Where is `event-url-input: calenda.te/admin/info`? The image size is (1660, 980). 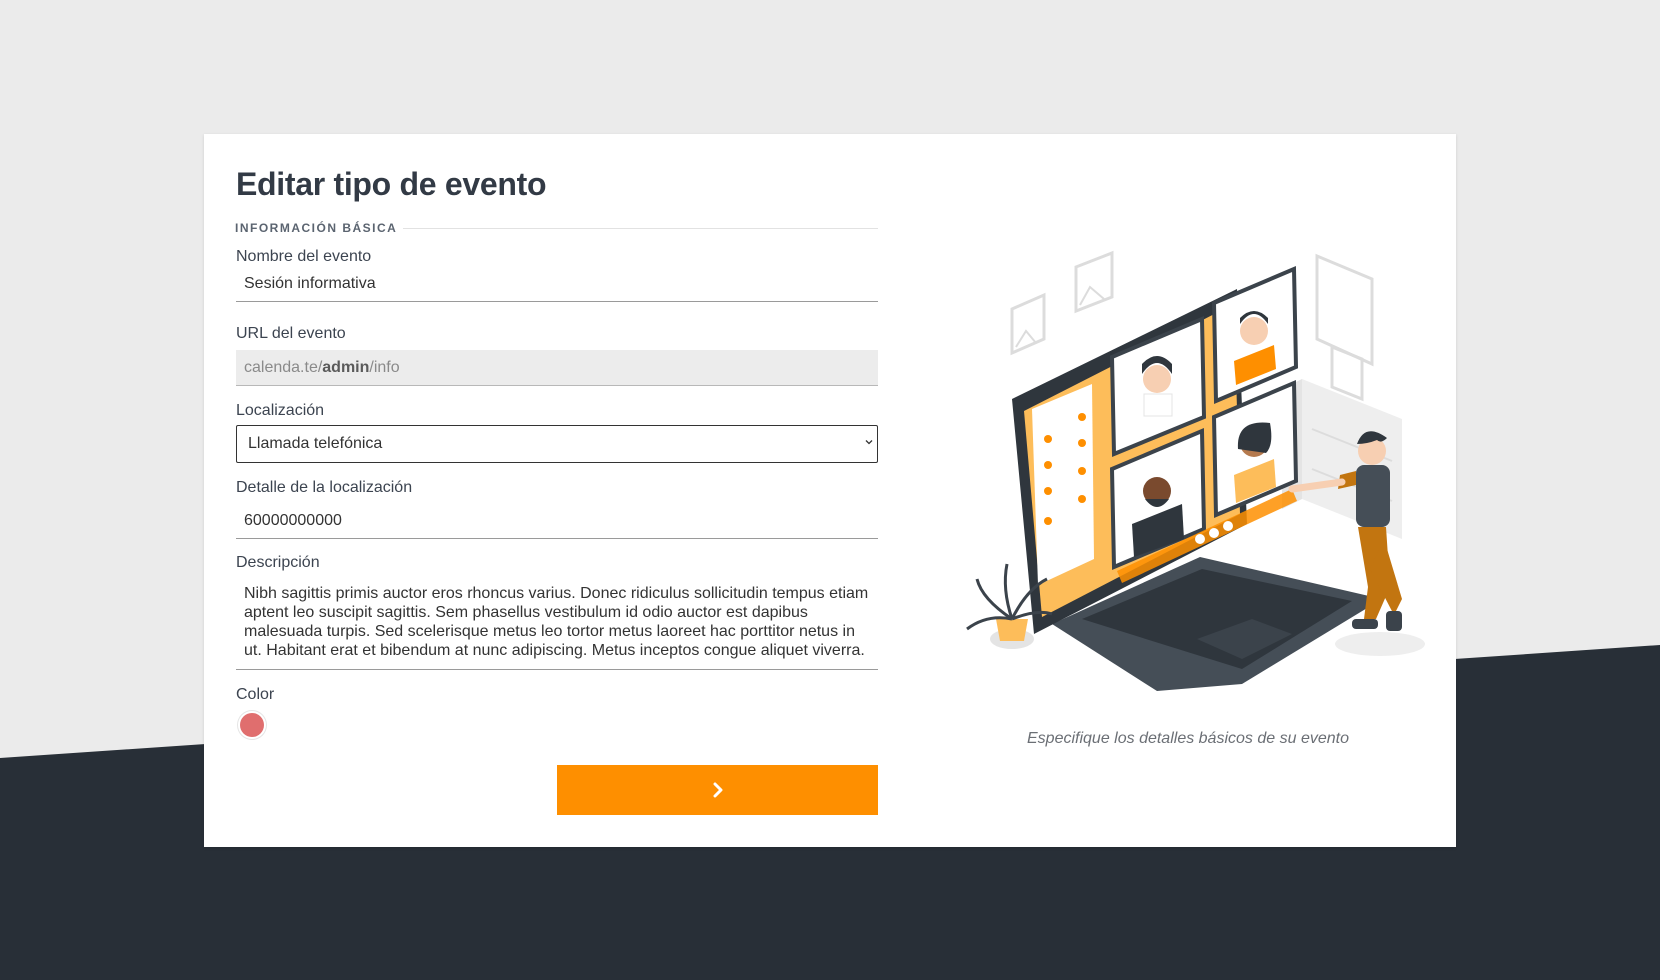 event-url-input: calenda.te/admin/info is located at coordinates (557, 368).